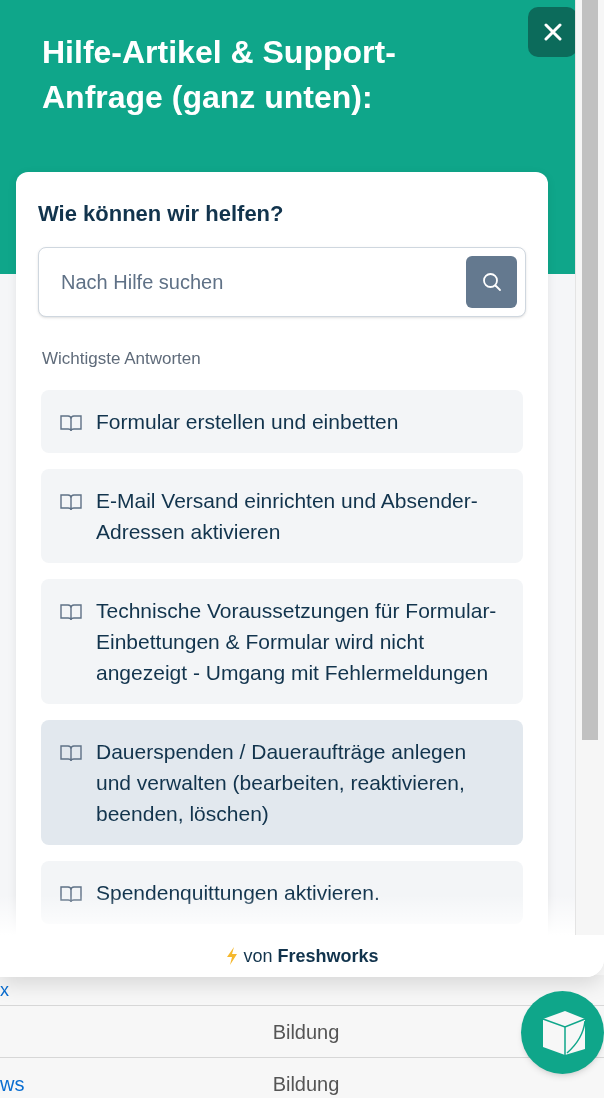 This screenshot has width=604, height=1098. I want to click on article-item: Technische Voraussetzungen für Formular-Einbettungen & Formular wird nicht angezeigt - Umgang mit Fehlermeldungen, so click(282, 641).